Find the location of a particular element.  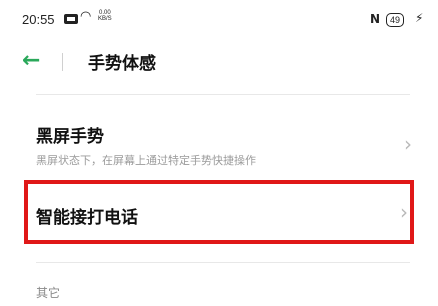

page-title: 手势体感 is located at coordinates (122, 64).